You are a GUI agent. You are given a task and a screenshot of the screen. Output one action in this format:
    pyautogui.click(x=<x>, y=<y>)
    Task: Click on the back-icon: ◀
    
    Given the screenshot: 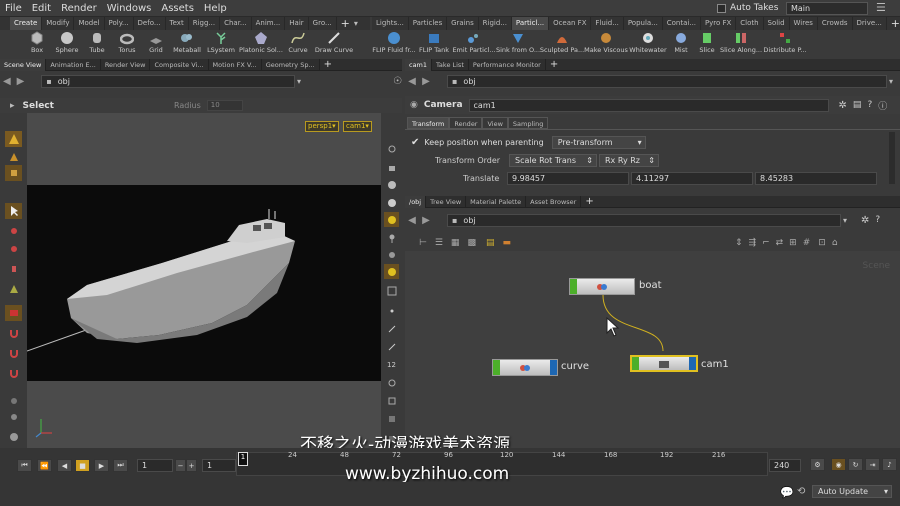 What is the action you would take?
    pyautogui.click(x=7, y=81)
    